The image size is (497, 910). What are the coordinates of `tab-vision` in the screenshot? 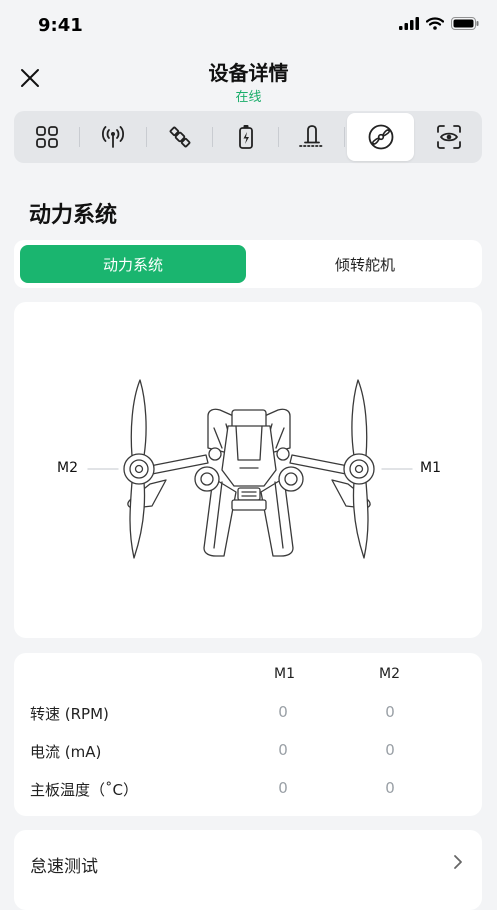 It's located at (449, 137).